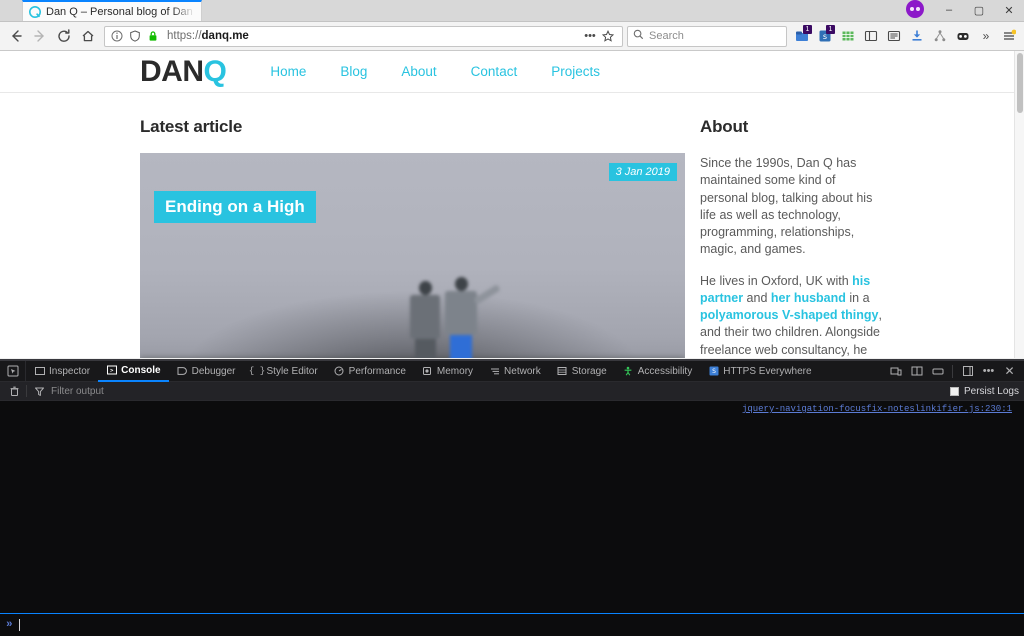  I want to click on about-text-0: He lives in Oxford, UK with, so click(776, 280).